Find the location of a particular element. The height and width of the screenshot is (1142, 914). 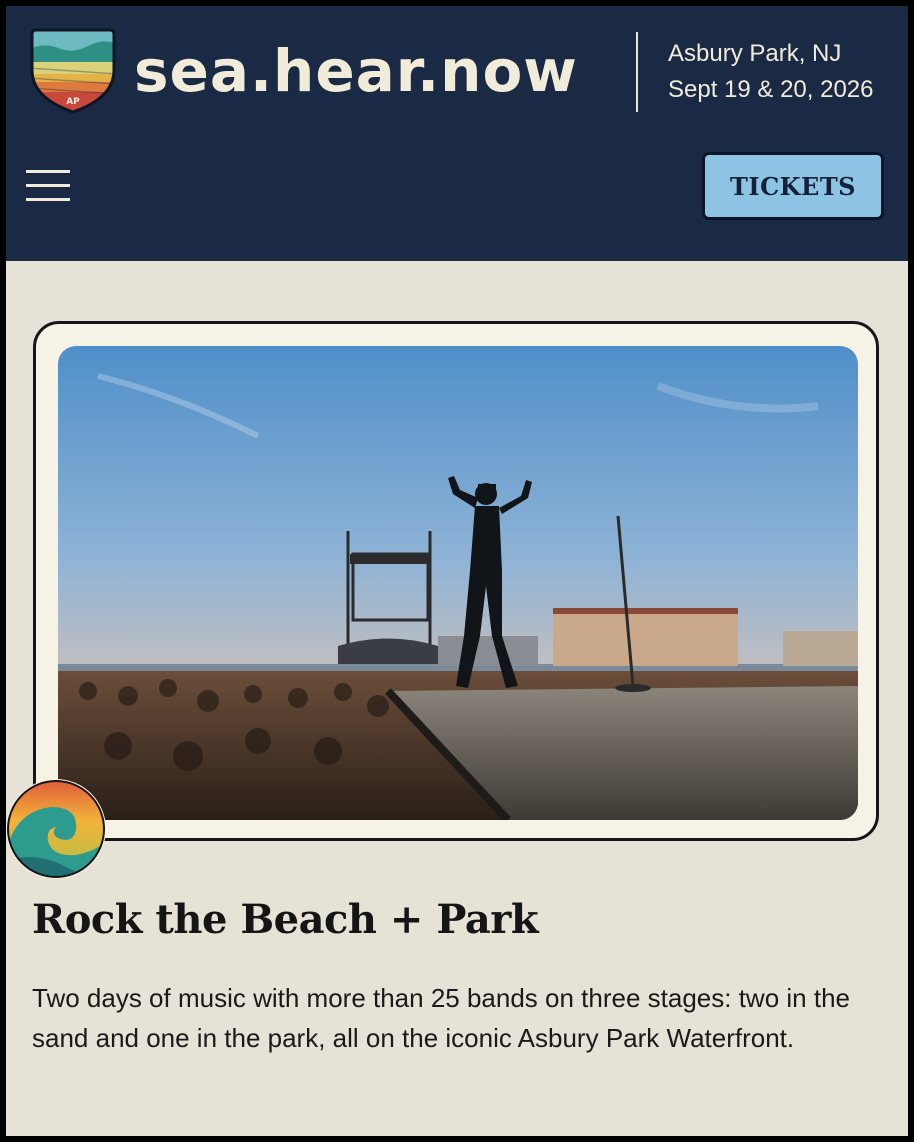

event-location: Asbury Park, NJ is located at coordinates (755, 53).